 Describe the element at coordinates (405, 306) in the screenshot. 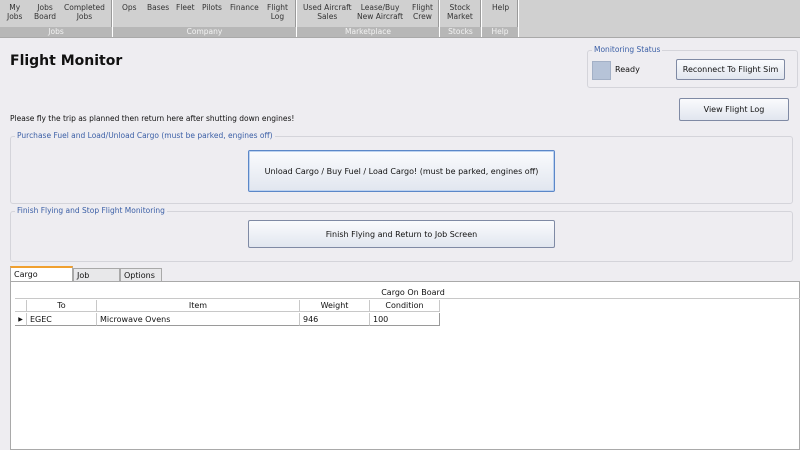

I see `column-header-condition: Condition` at that location.